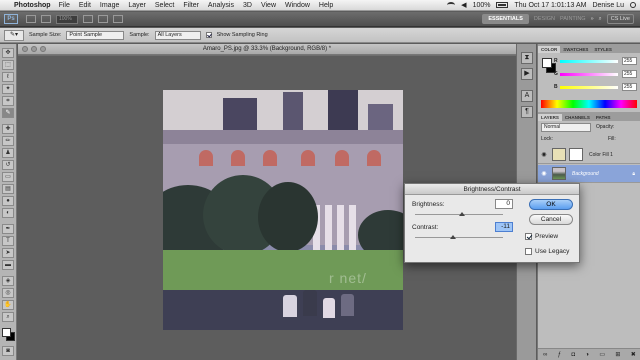 The width and height of the screenshot is (640, 360). I want to click on quick-select-tool-icon: ✦, so click(8, 89).